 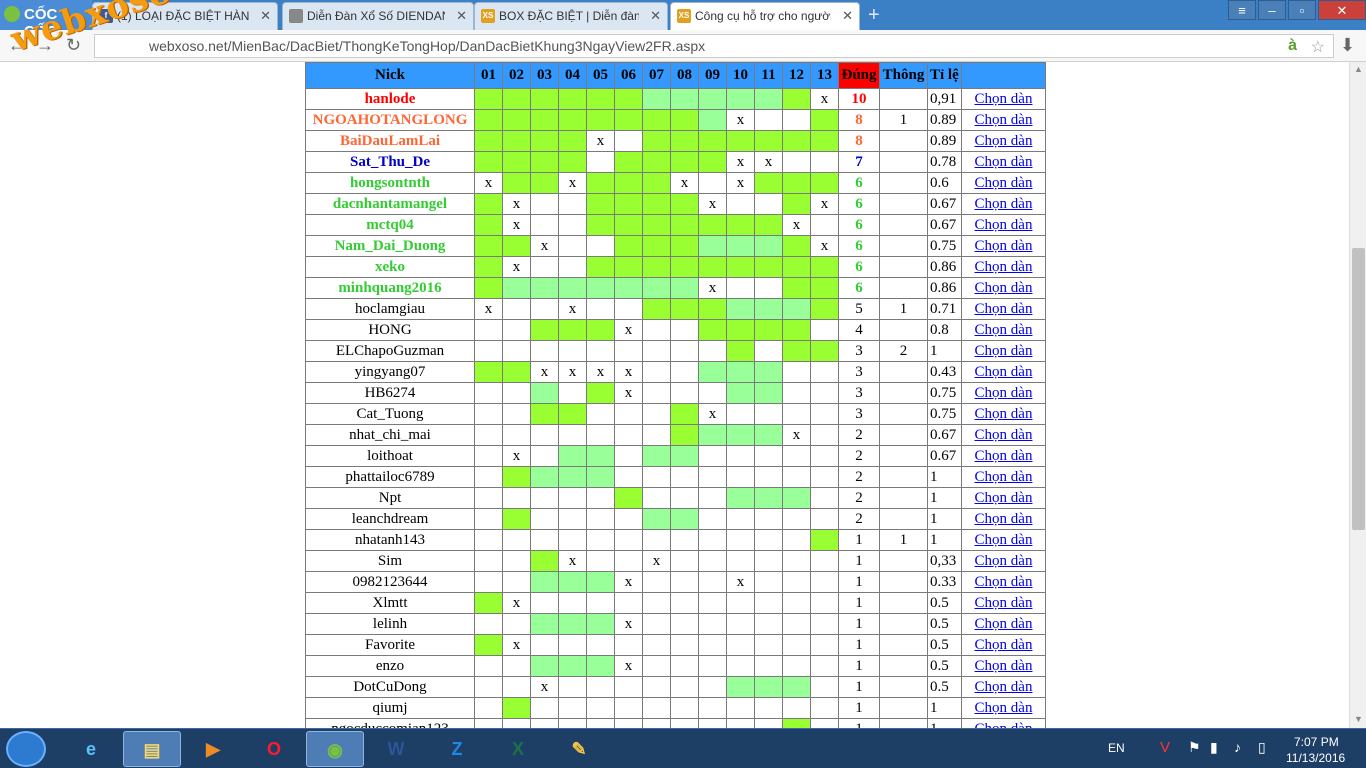 I want to click on ie-icon: e, so click(x=91, y=749).